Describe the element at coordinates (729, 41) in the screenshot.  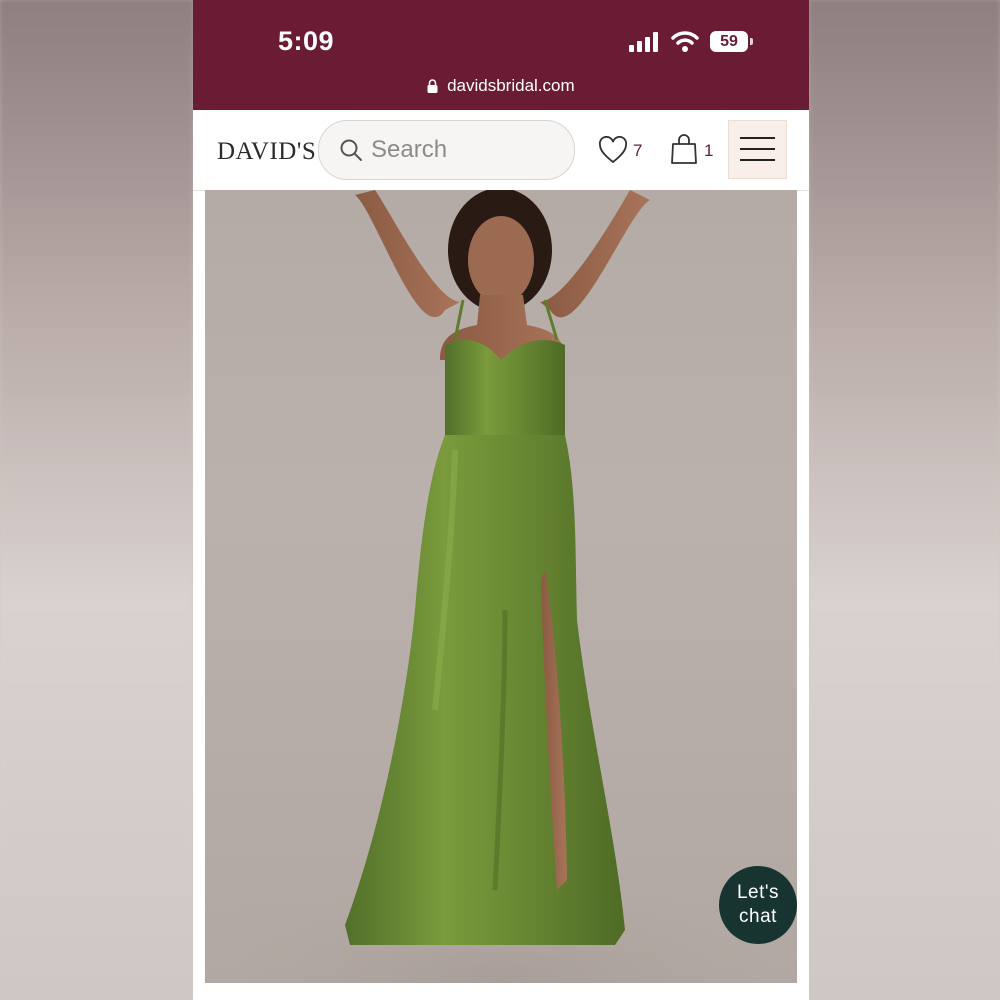
I see `battery-level: 59` at that location.